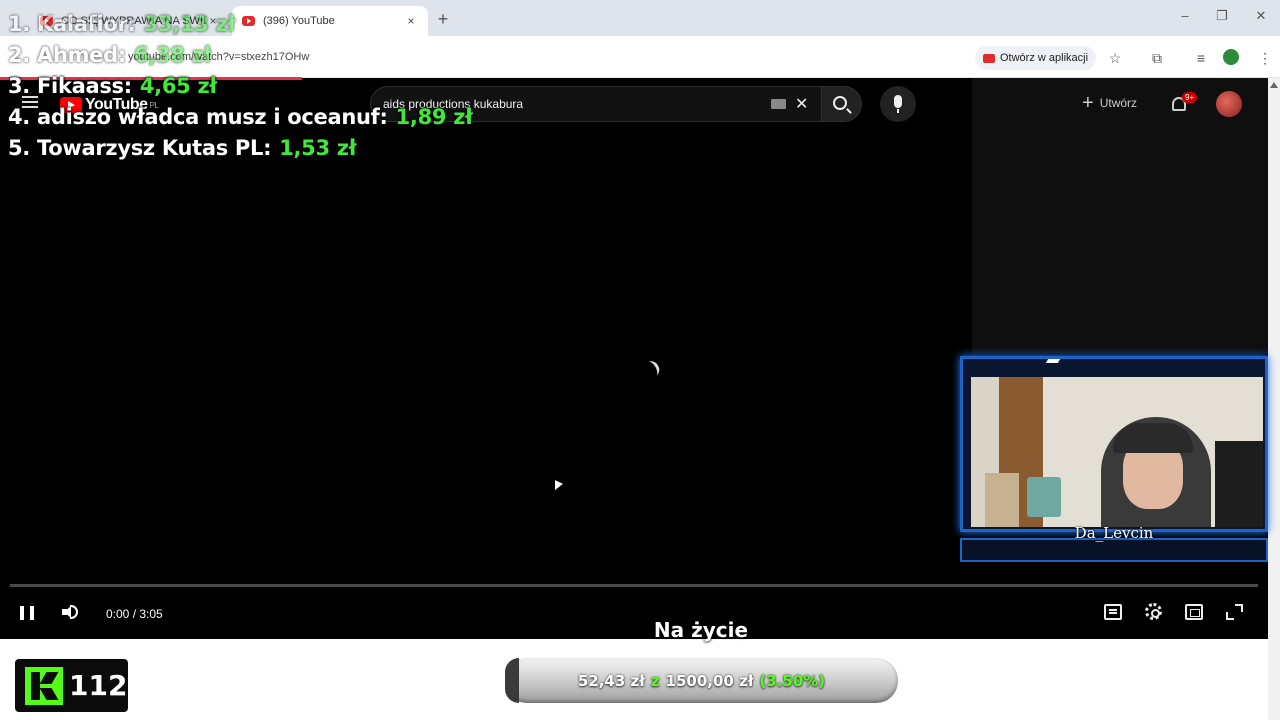  Describe the element at coordinates (1088, 103) in the screenshot. I see `plus-icon: +` at that location.